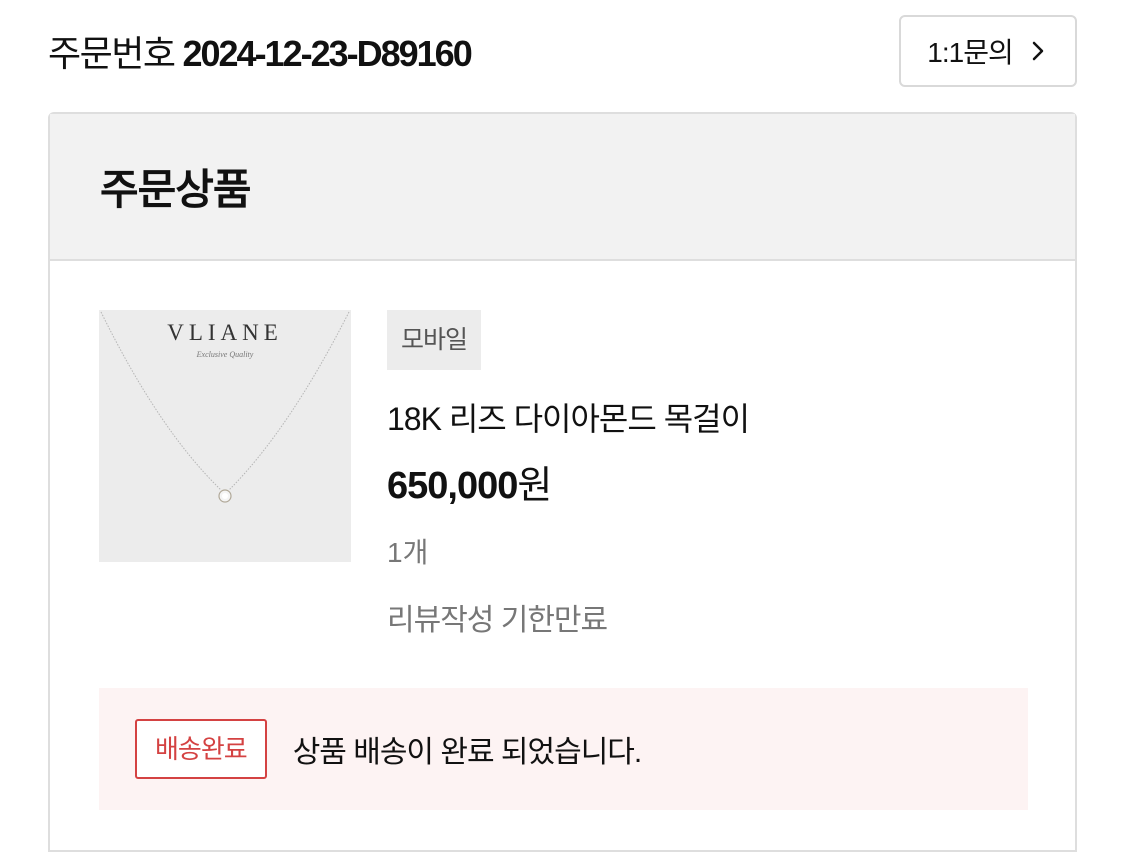 The image size is (1125, 852). What do you see at coordinates (1038, 51) in the screenshot?
I see `chevron-right-icon` at bounding box center [1038, 51].